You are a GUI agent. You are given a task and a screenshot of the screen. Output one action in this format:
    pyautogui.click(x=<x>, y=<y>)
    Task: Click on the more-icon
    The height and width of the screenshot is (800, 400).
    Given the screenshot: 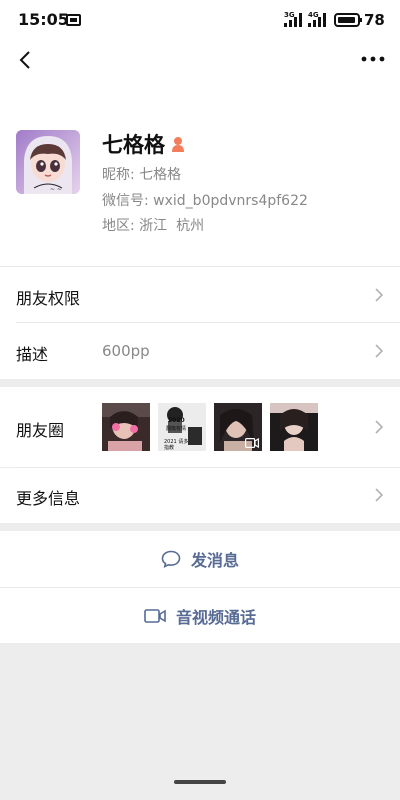 What is the action you would take?
    pyautogui.click(x=373, y=59)
    